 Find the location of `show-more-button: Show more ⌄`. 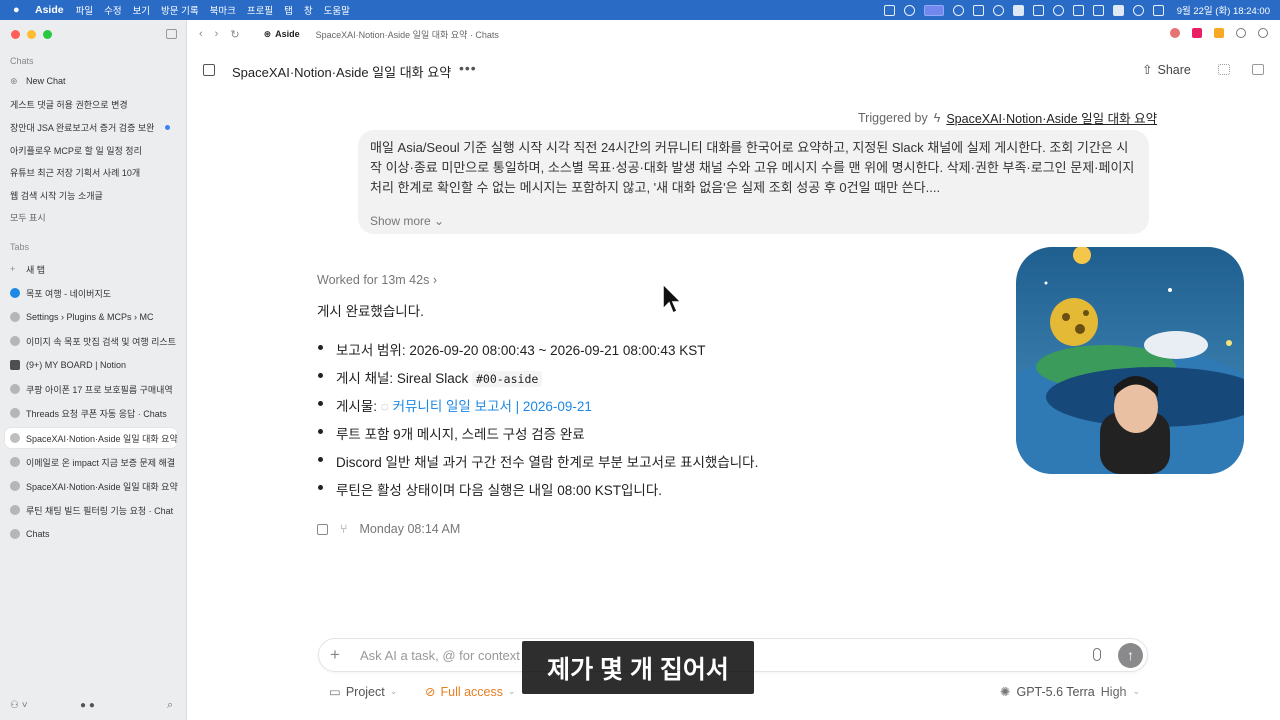

show-more-button: Show more ⌄ is located at coordinates (407, 221).